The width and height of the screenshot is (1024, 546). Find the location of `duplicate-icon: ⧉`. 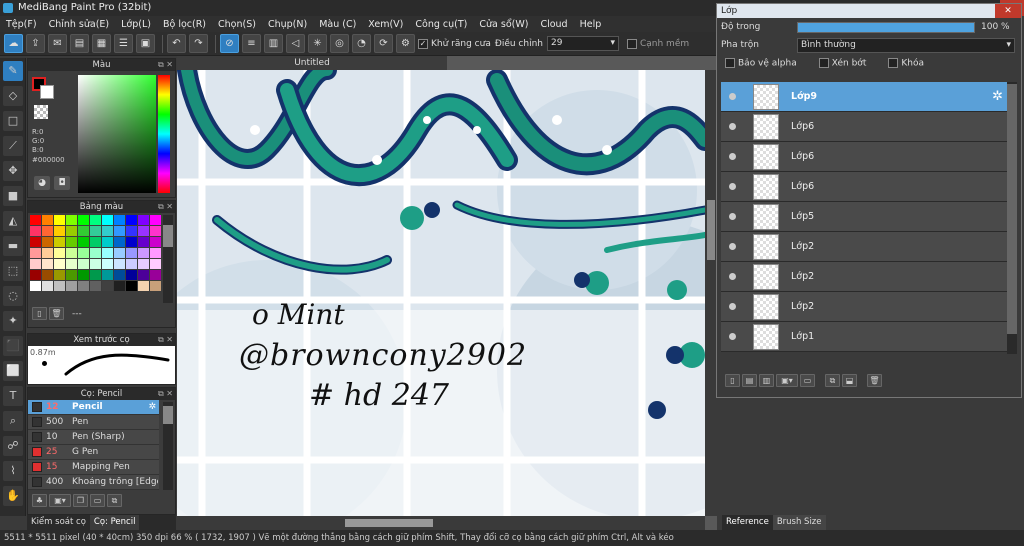

duplicate-icon: ⧉ is located at coordinates (114, 500).